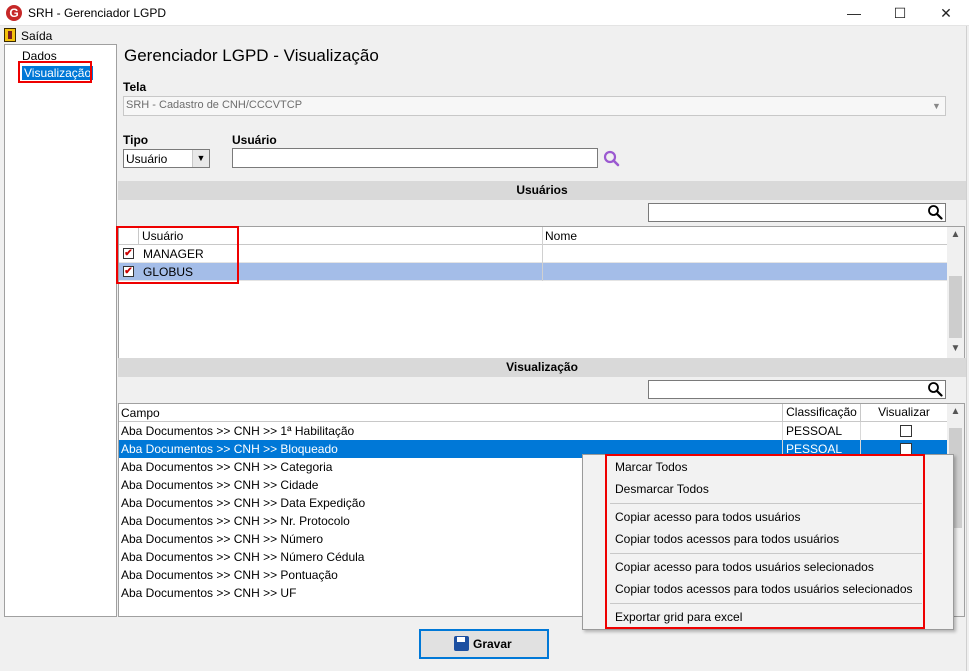  Describe the element at coordinates (229, 575) in the screenshot. I see `campo-cell: Aba Documentos >> CNH >> Pontuação` at that location.